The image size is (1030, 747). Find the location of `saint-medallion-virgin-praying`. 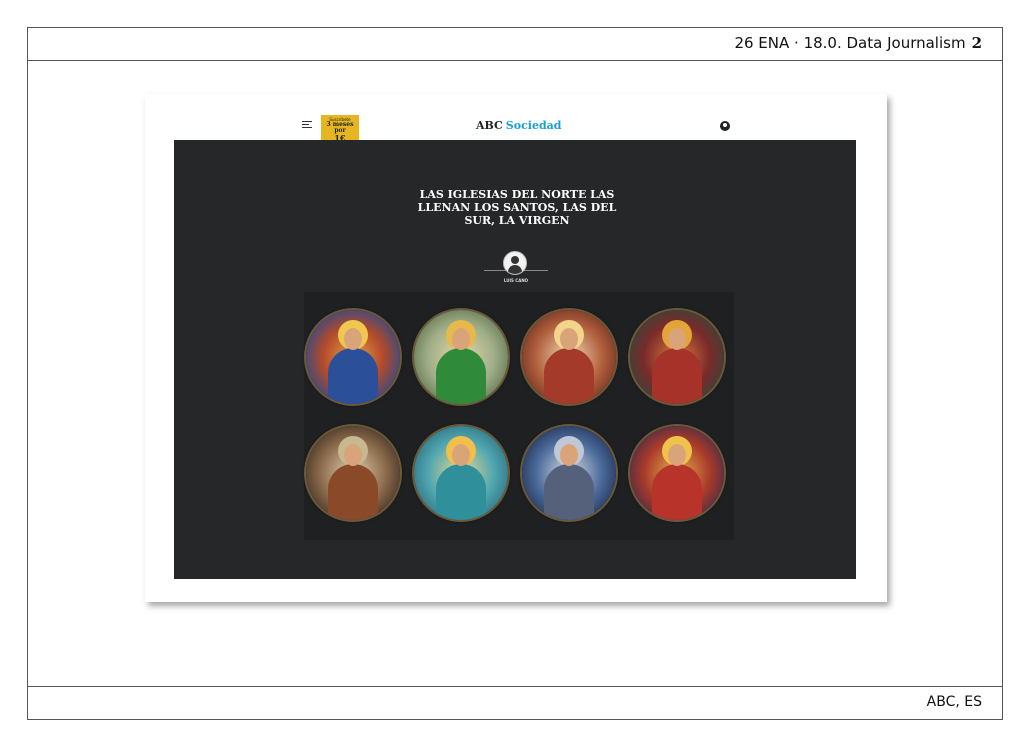

saint-medallion-virgin-praying is located at coordinates (353, 357).